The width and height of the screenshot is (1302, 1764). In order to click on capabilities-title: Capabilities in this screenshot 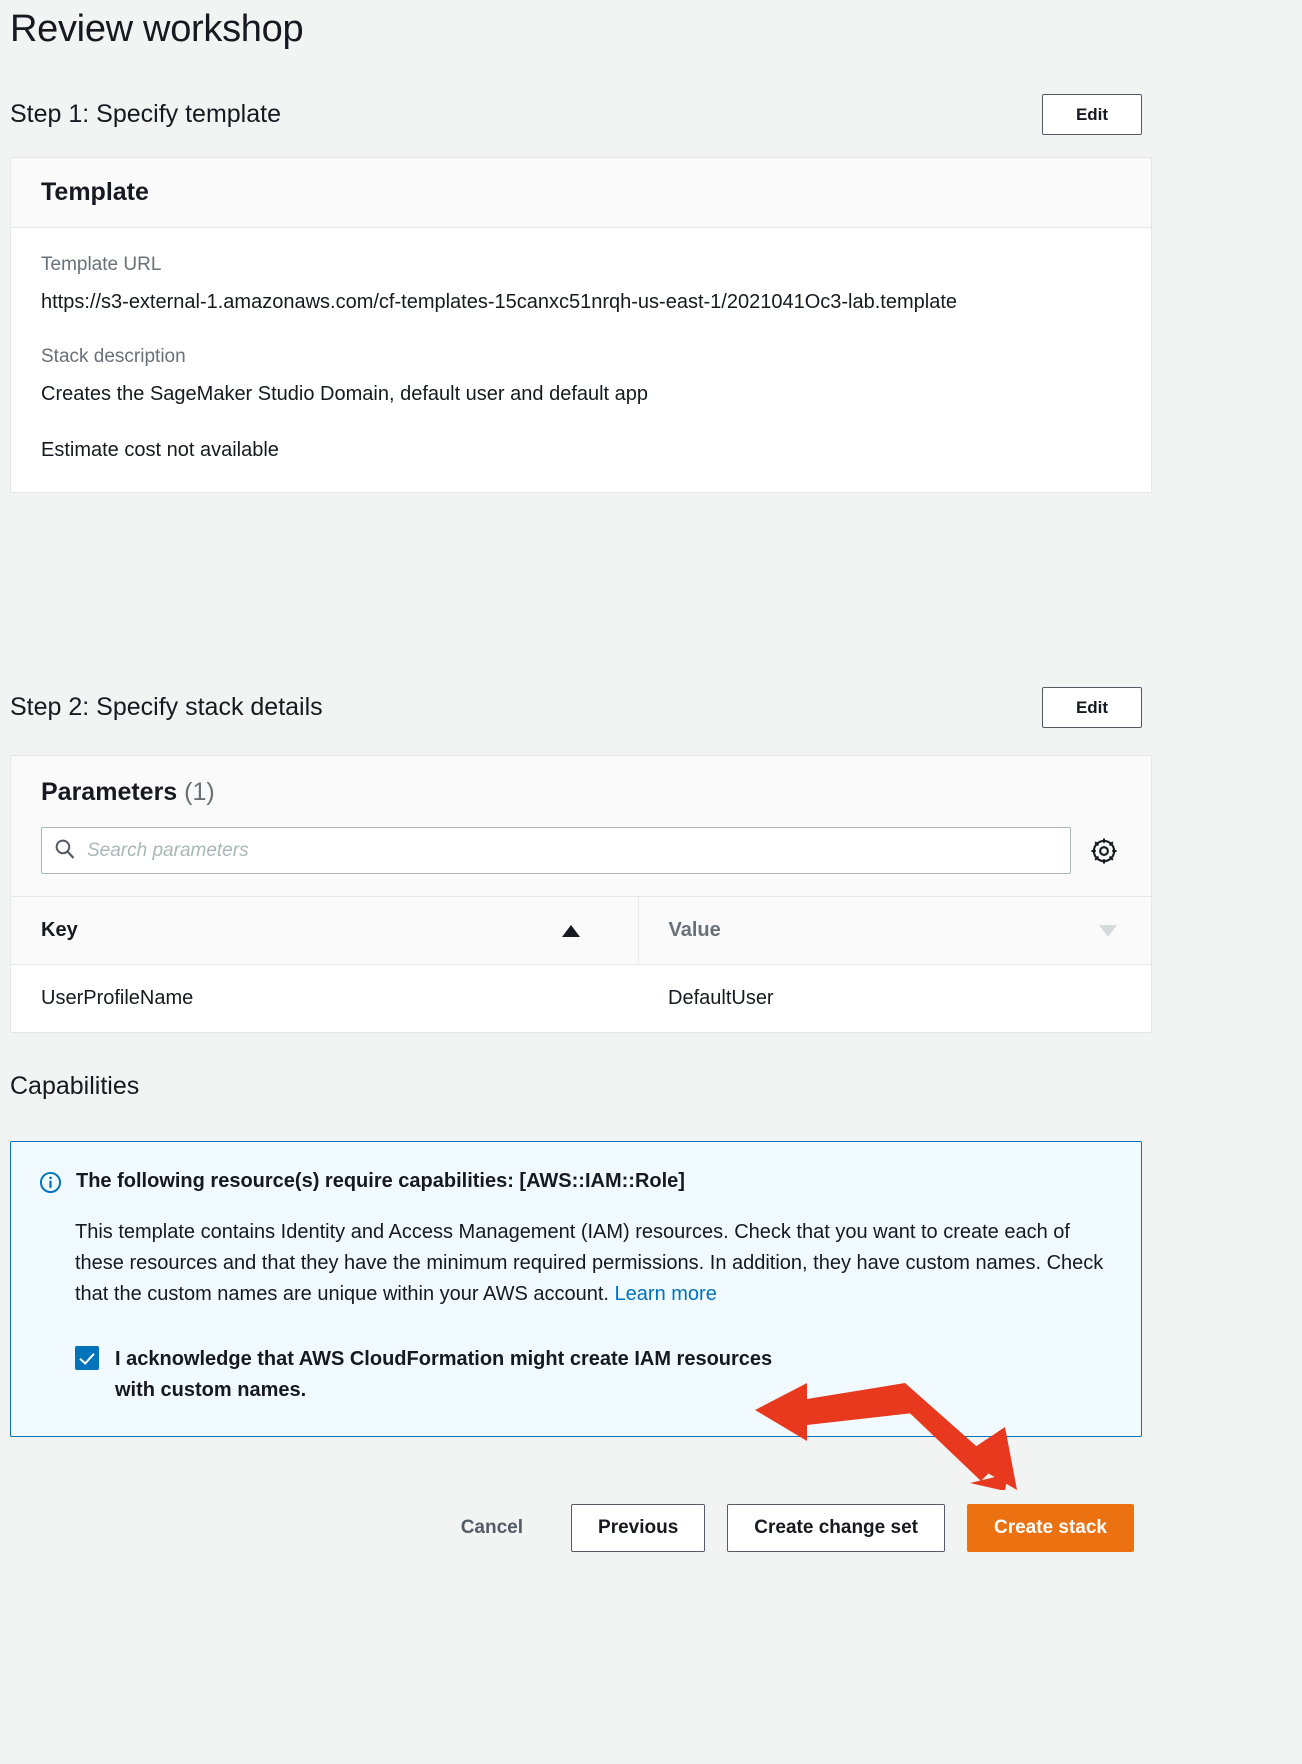, I will do `click(75, 1086)`.